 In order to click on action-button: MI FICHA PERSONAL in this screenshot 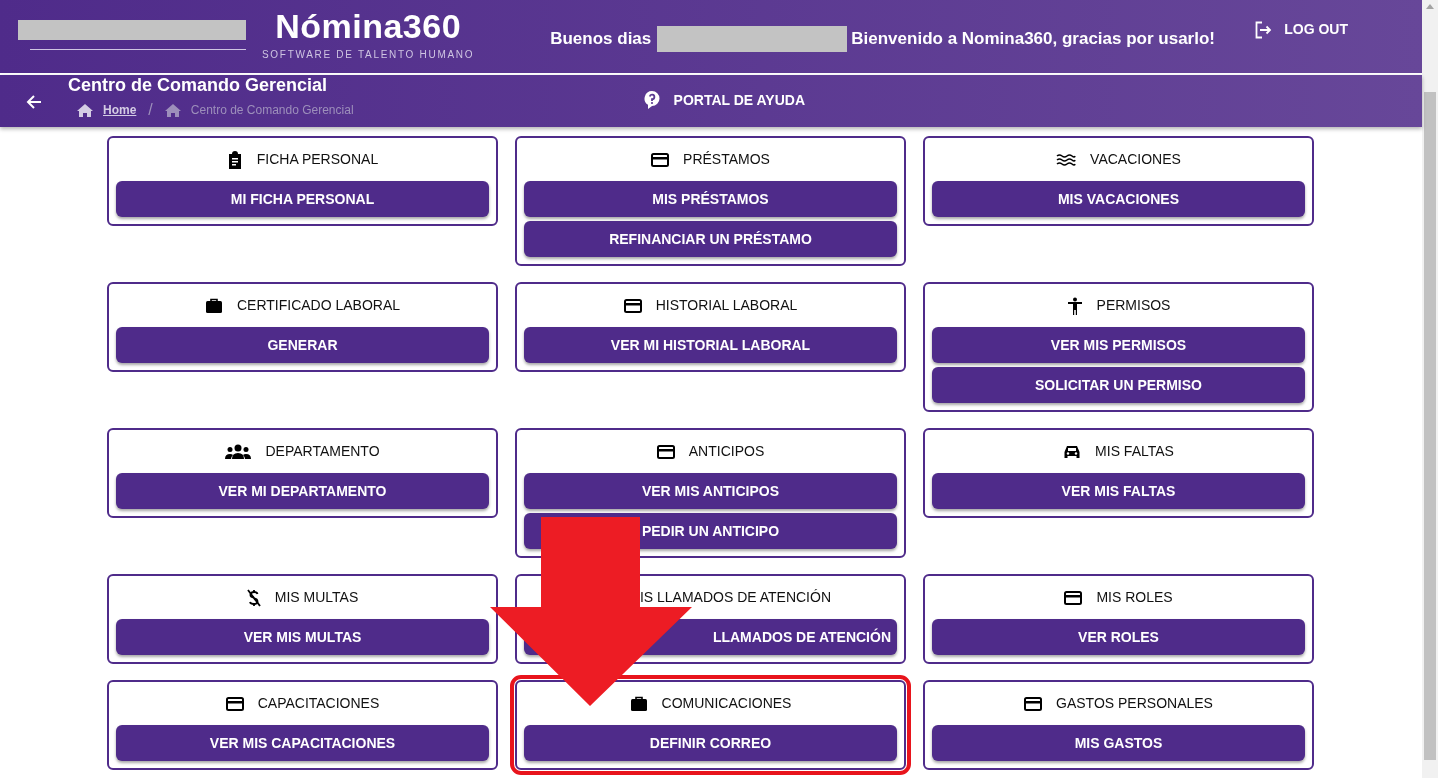, I will do `click(302, 199)`.